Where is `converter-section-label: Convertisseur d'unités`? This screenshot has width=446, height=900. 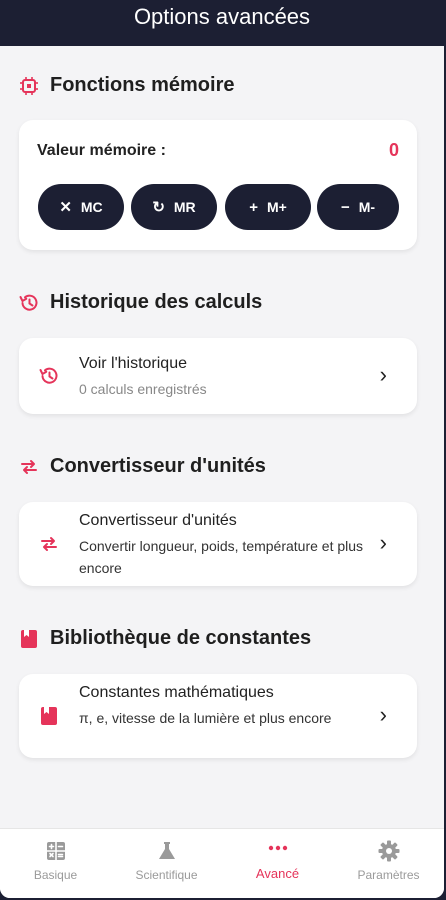
converter-section-label: Convertisseur d'unités is located at coordinates (158, 466).